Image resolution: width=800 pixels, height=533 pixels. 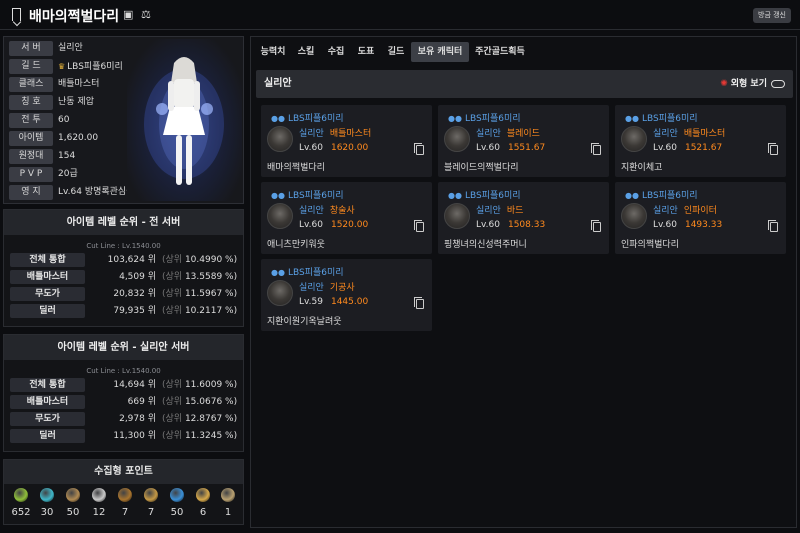 I want to click on character-name: 배마의쩍벌다리, so click(x=296, y=168).